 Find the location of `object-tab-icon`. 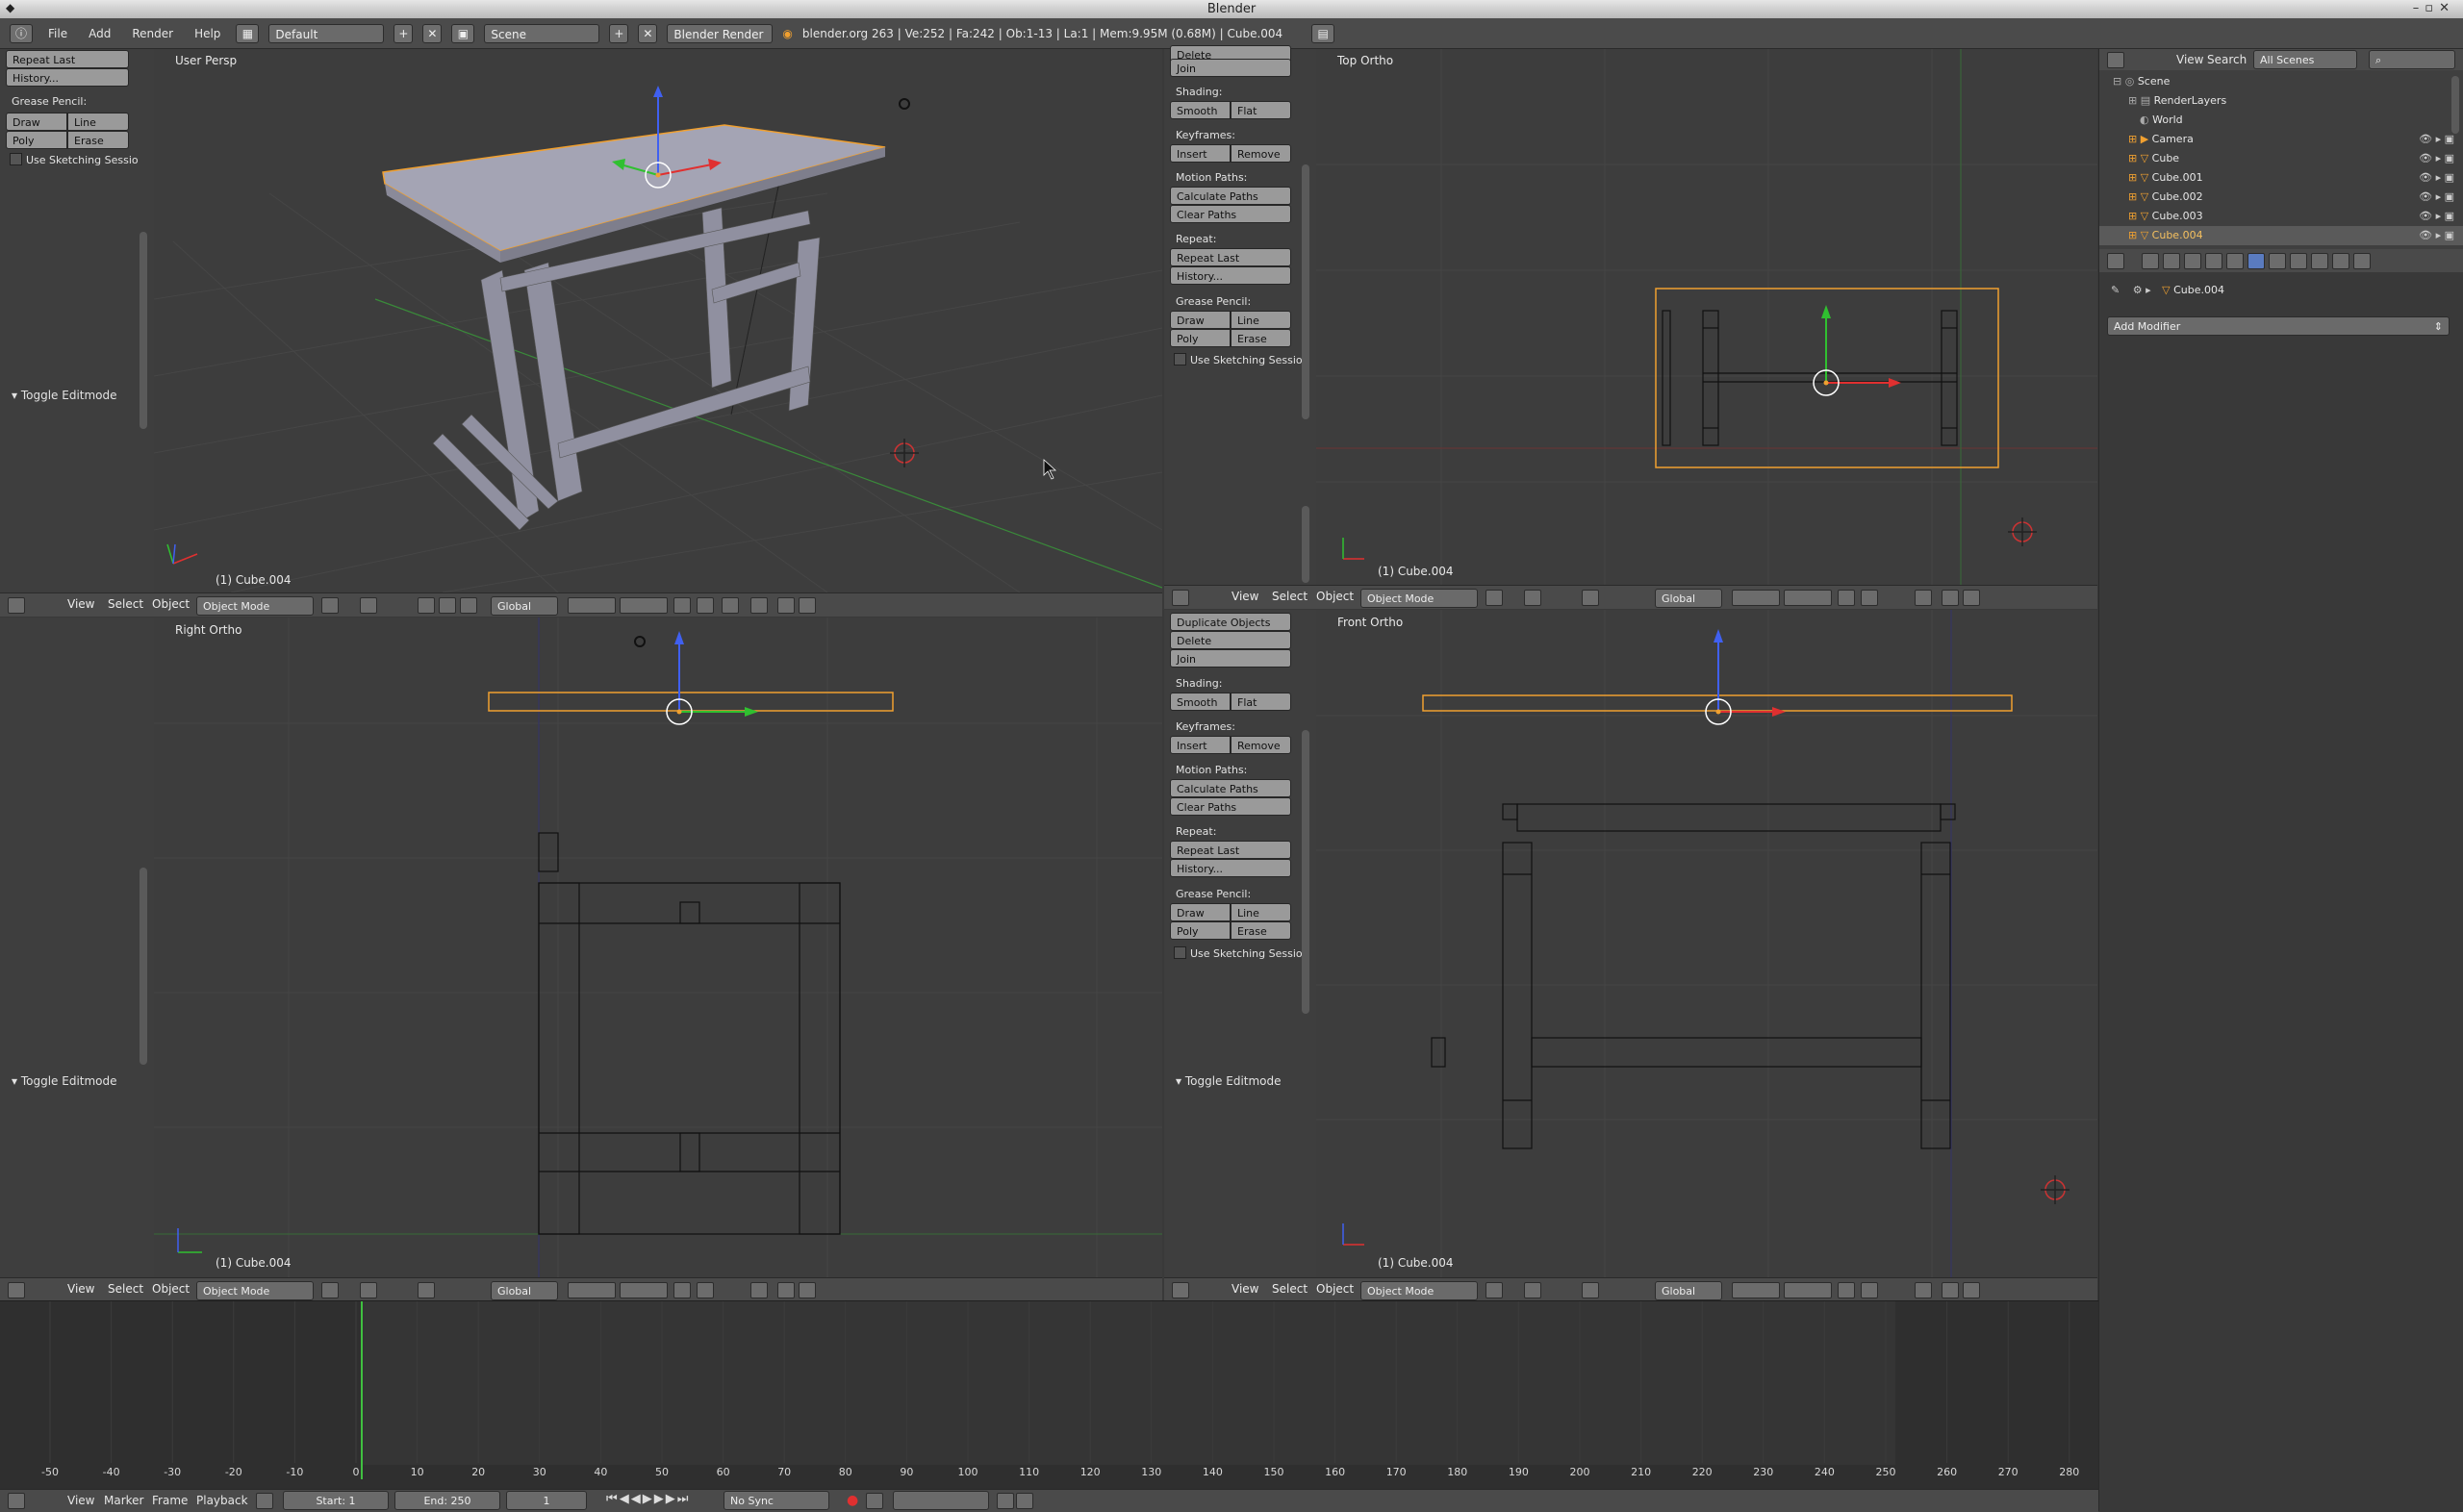

object-tab-icon is located at coordinates (2213, 261).